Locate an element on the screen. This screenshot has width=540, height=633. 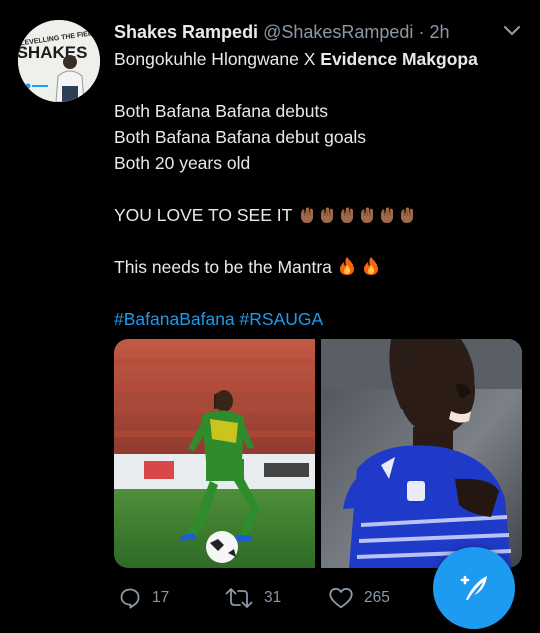
avatar-logo-text: SHAKES is located at coordinates (52, 52).